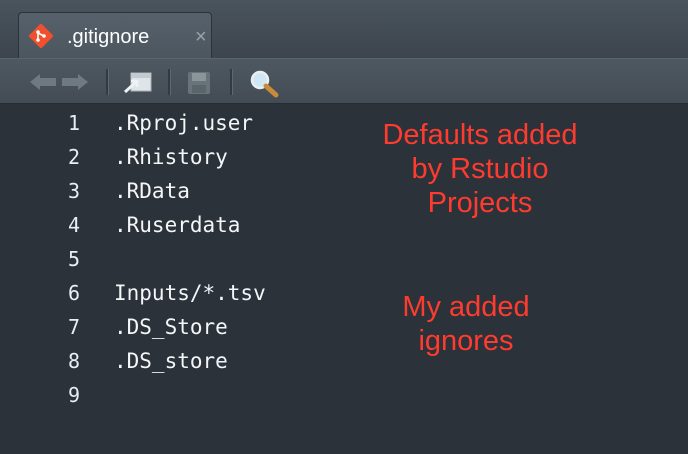  What do you see at coordinates (190, 293) in the screenshot?
I see `code-line: Inputs/*.tsv` at bounding box center [190, 293].